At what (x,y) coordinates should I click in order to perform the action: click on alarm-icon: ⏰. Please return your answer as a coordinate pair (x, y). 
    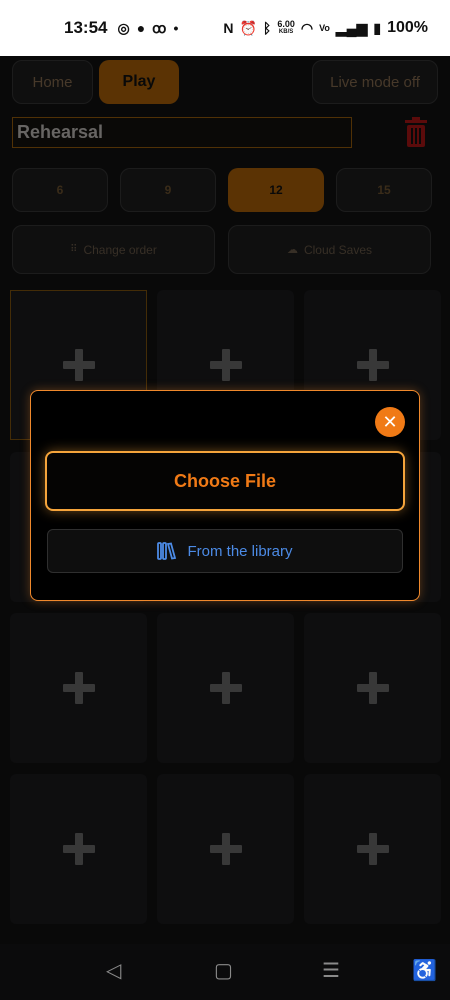
    Looking at the image, I should click on (248, 27).